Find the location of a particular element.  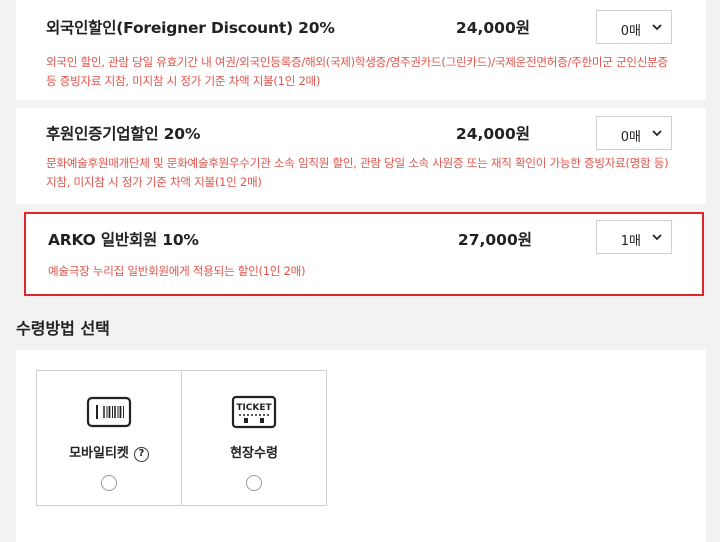

method-label-text: 현장수령 is located at coordinates (254, 453).